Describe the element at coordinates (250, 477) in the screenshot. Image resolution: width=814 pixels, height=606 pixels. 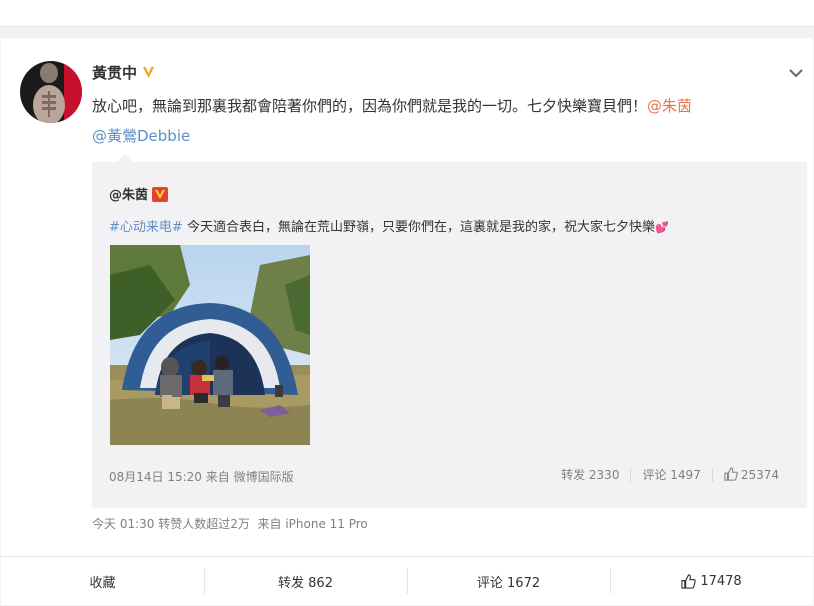
I see `repost-source: 来自 微博国际版` at that location.